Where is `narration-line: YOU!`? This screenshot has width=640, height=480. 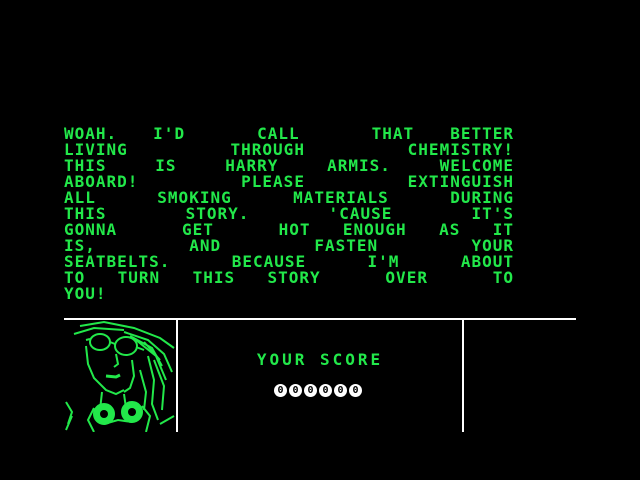 narration-line: YOU! is located at coordinates (85, 293).